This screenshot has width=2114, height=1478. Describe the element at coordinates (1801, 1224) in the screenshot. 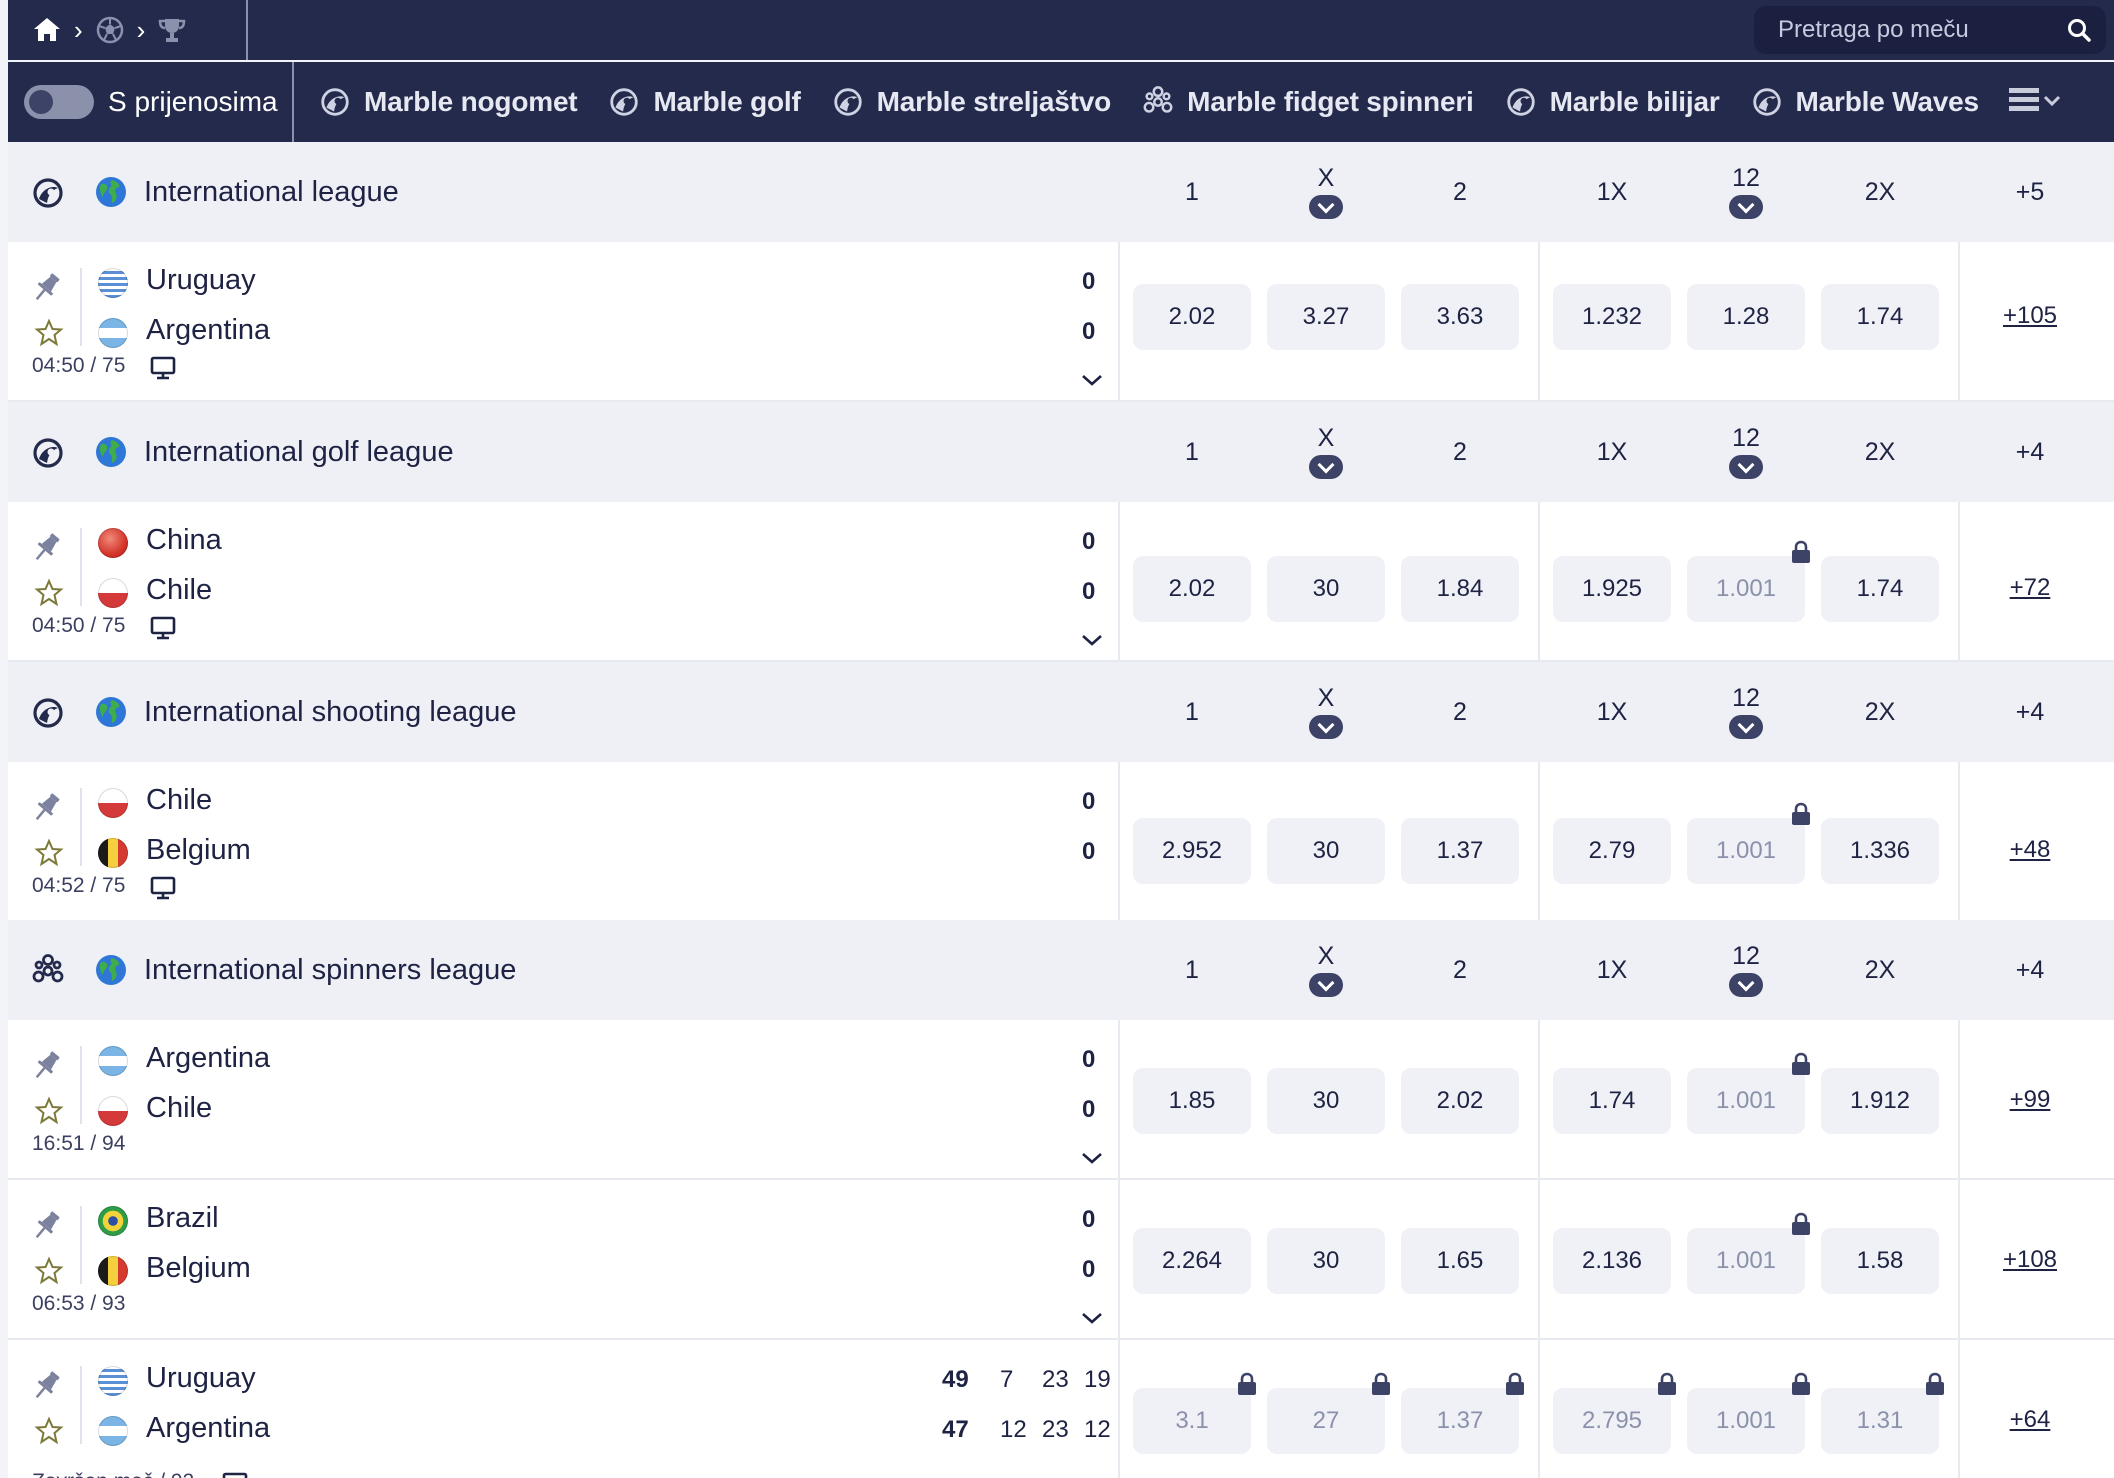

I see `lock-icon` at that location.